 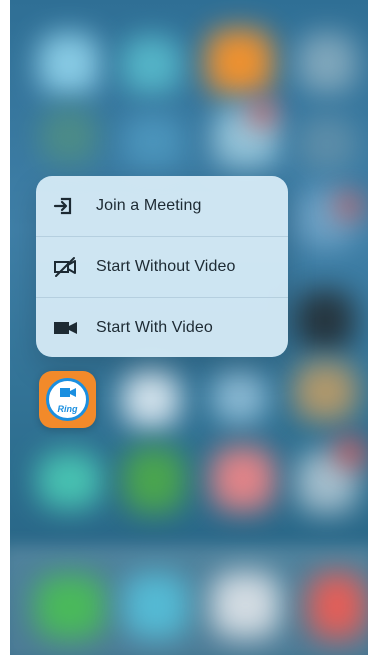 I want to click on app-label: Ring, so click(x=67, y=408).